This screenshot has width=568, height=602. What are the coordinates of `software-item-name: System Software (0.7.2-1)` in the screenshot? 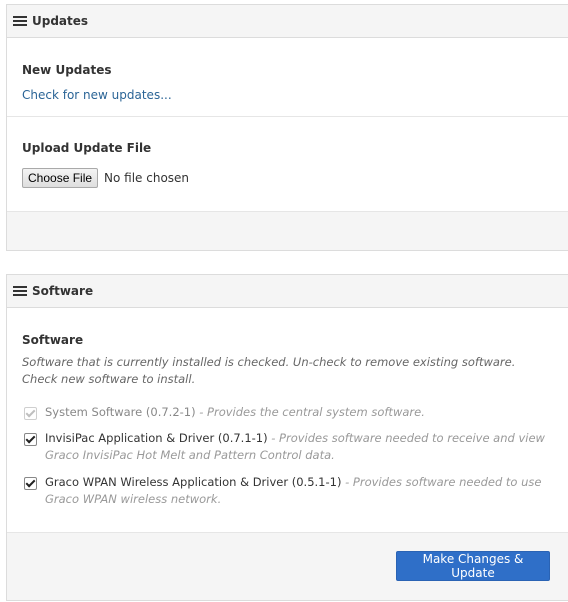 It's located at (120, 412).